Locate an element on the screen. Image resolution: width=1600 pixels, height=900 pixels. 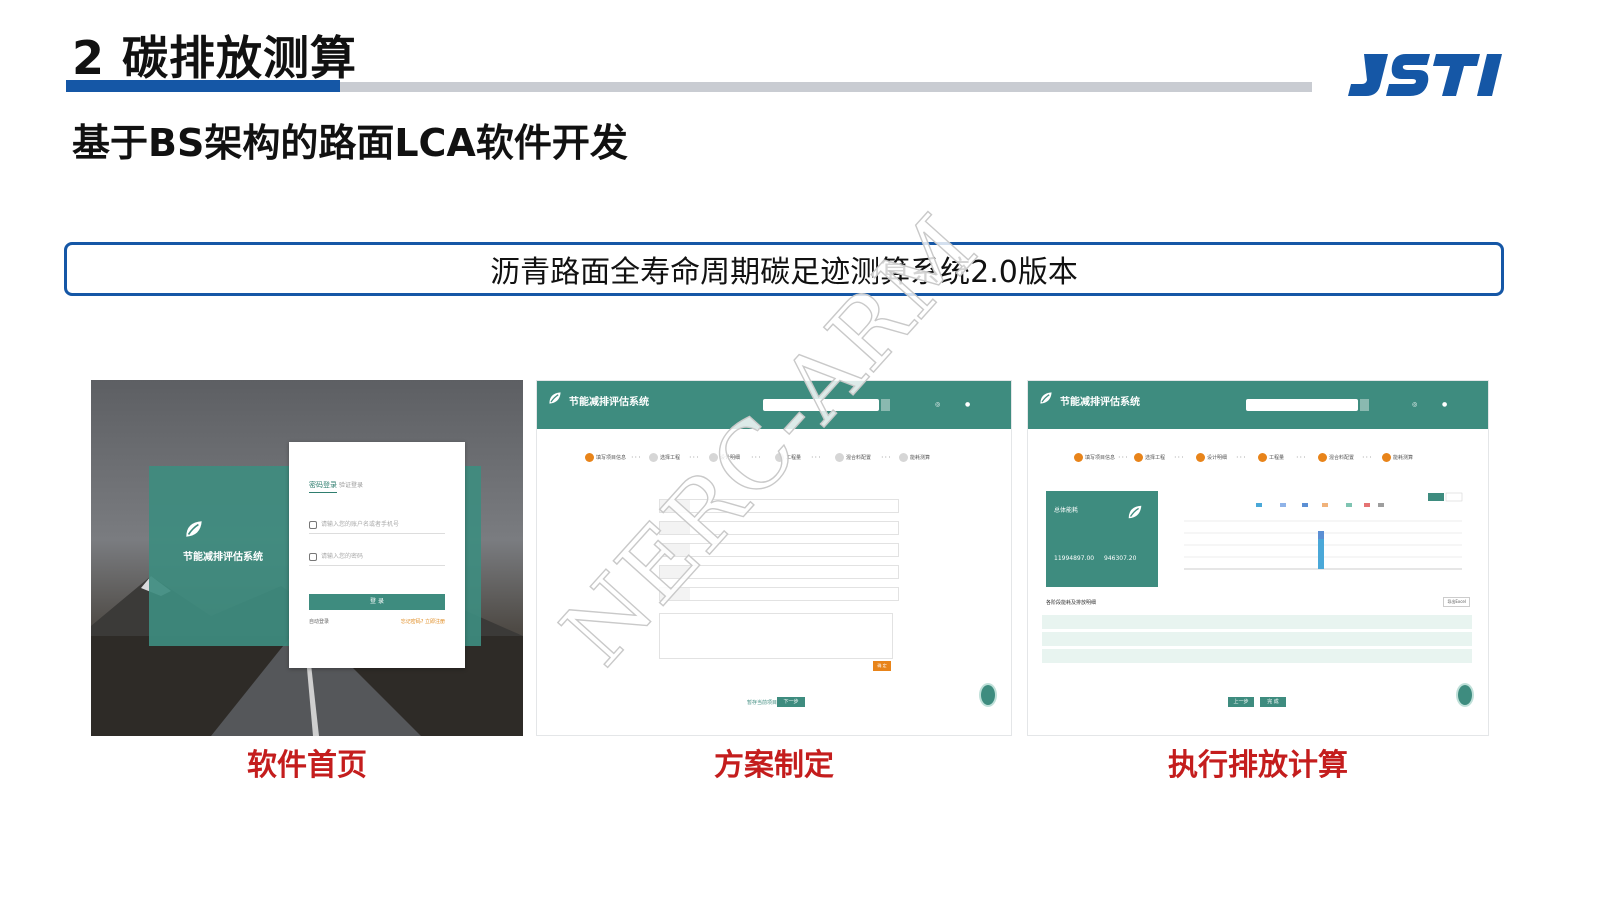
summary-title: 总体能耗 is located at coordinates (1066, 510).